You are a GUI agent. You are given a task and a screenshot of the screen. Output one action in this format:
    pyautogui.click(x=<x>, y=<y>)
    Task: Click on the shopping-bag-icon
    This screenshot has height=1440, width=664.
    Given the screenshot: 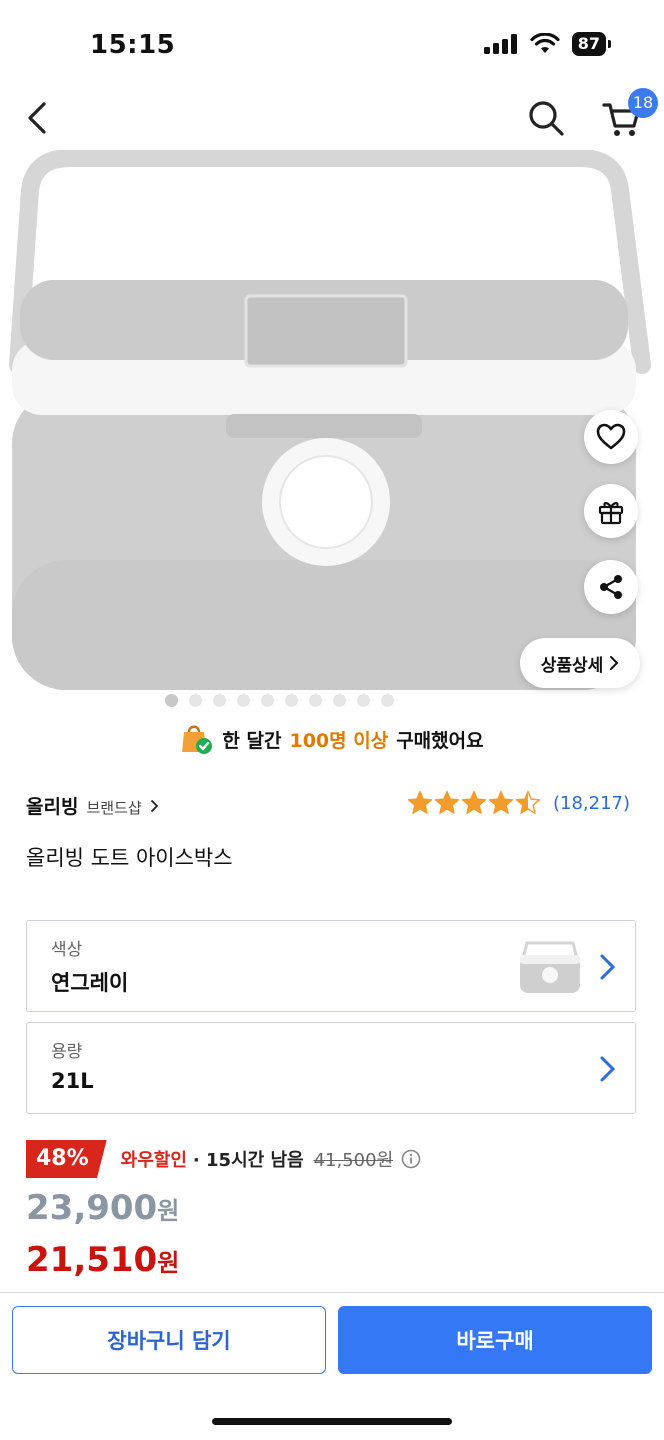 What is the action you would take?
    pyautogui.click(x=197, y=739)
    